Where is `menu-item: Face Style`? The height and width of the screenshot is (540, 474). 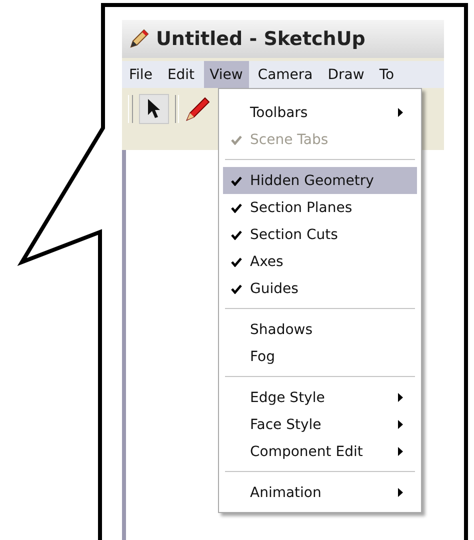 menu-item: Face Style is located at coordinates (320, 424).